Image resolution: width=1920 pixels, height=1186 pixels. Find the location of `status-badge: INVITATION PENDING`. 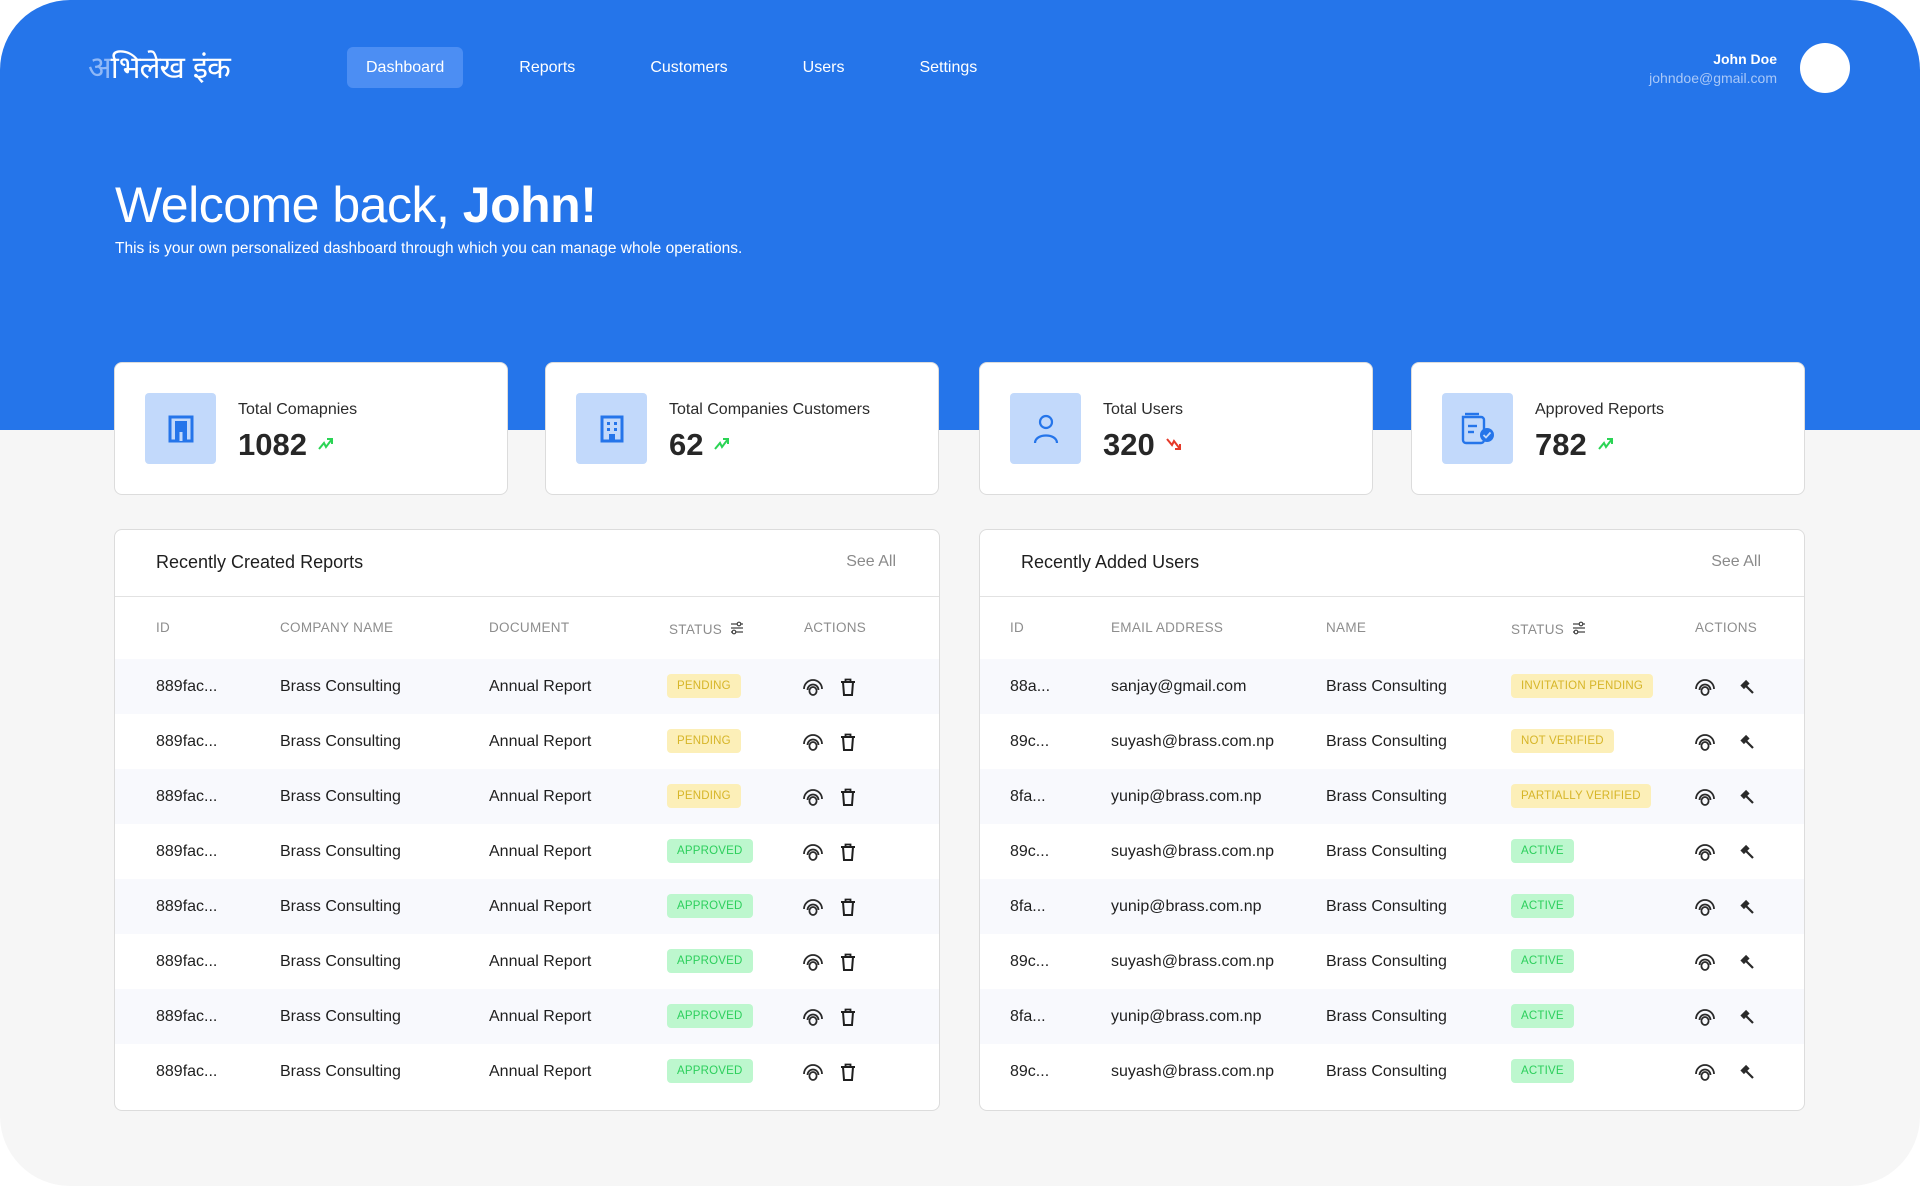

status-badge: INVITATION PENDING is located at coordinates (1582, 686).